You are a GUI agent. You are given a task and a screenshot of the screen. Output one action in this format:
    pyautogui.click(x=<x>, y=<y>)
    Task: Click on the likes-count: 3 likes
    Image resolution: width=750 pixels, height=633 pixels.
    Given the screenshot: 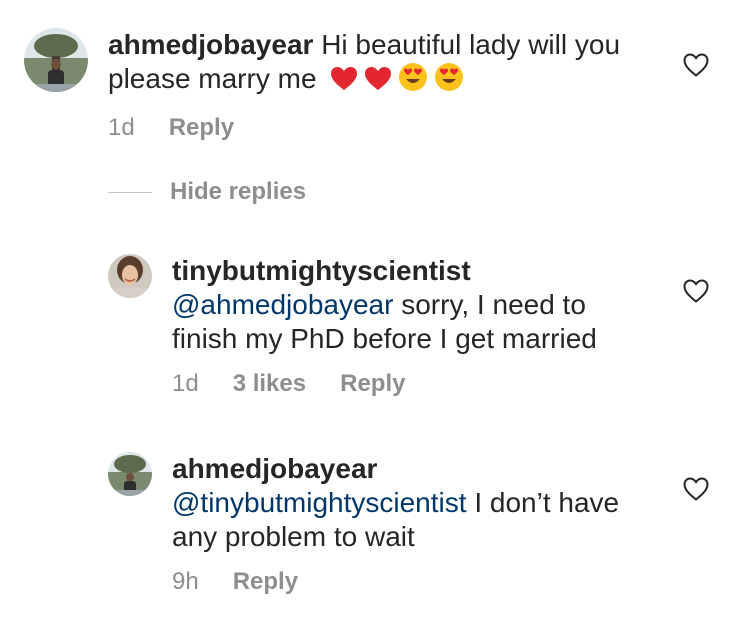 What is the action you would take?
    pyautogui.click(x=269, y=384)
    